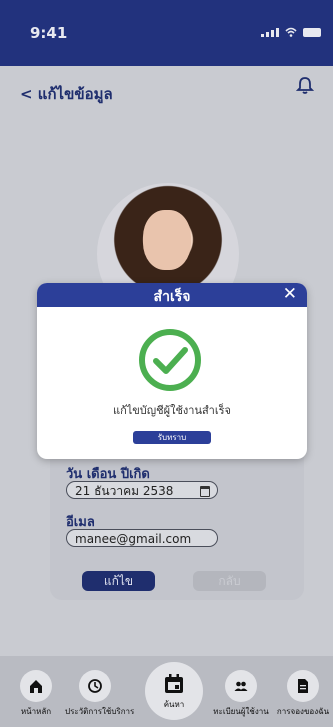 The image size is (333, 727). Describe the element at coordinates (166, 33) in the screenshot. I see `status-bar: 9:41` at that location.